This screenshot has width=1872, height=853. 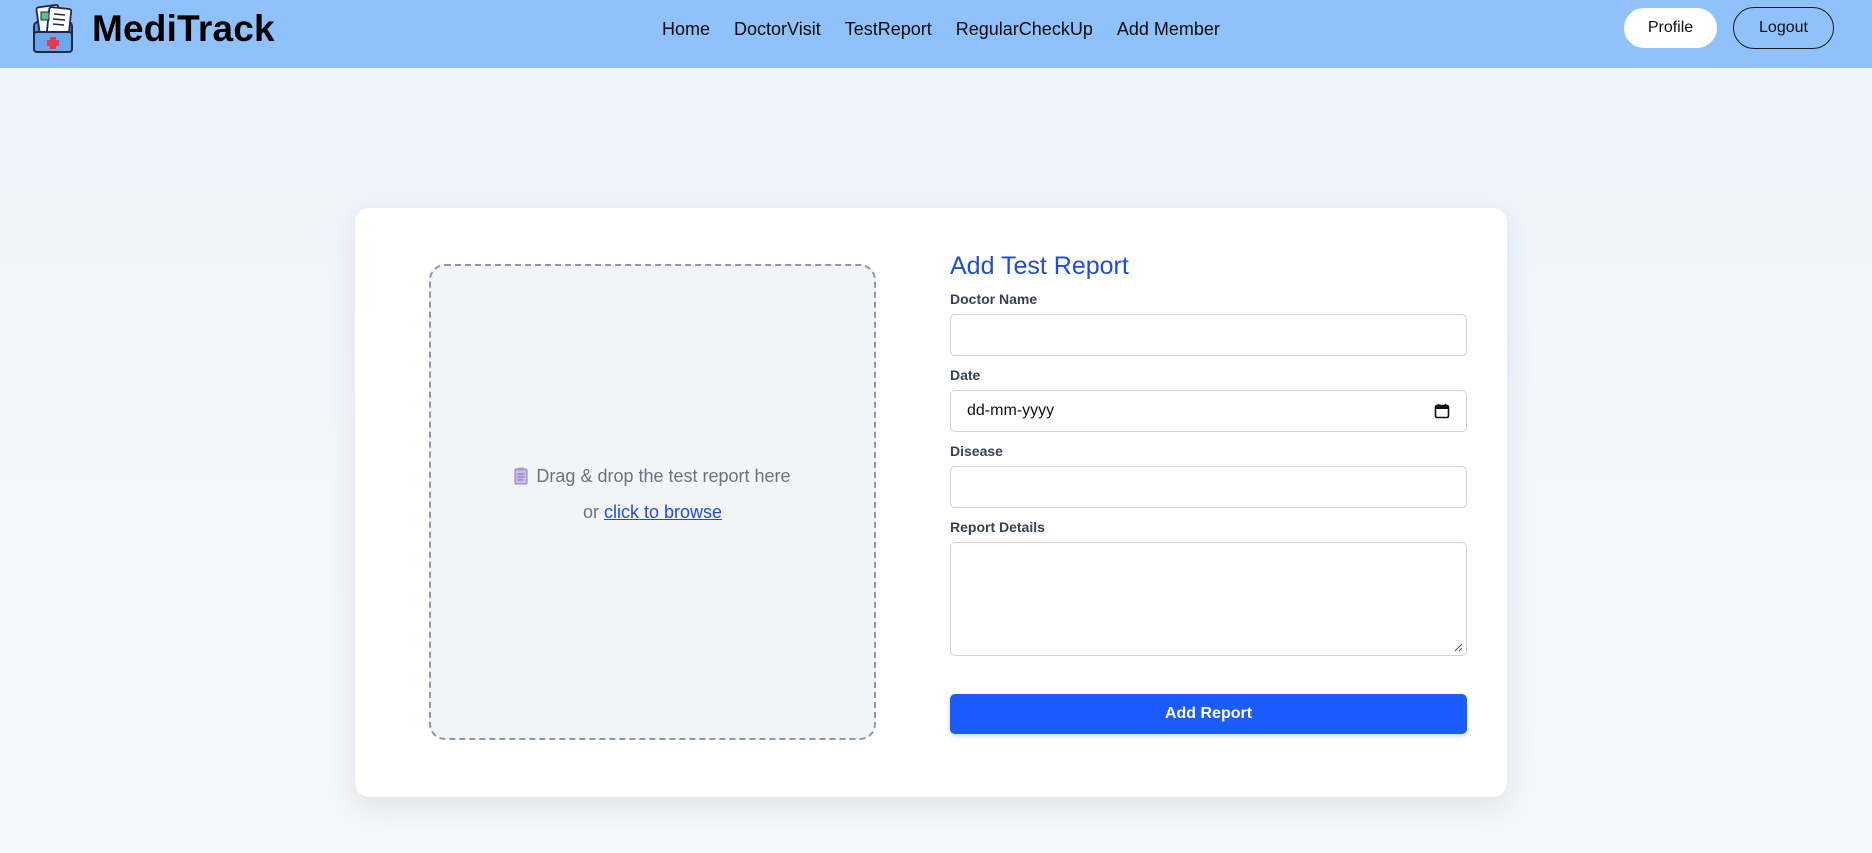 I want to click on date-input: dd-mm-yyyy, so click(x=1208, y=411).